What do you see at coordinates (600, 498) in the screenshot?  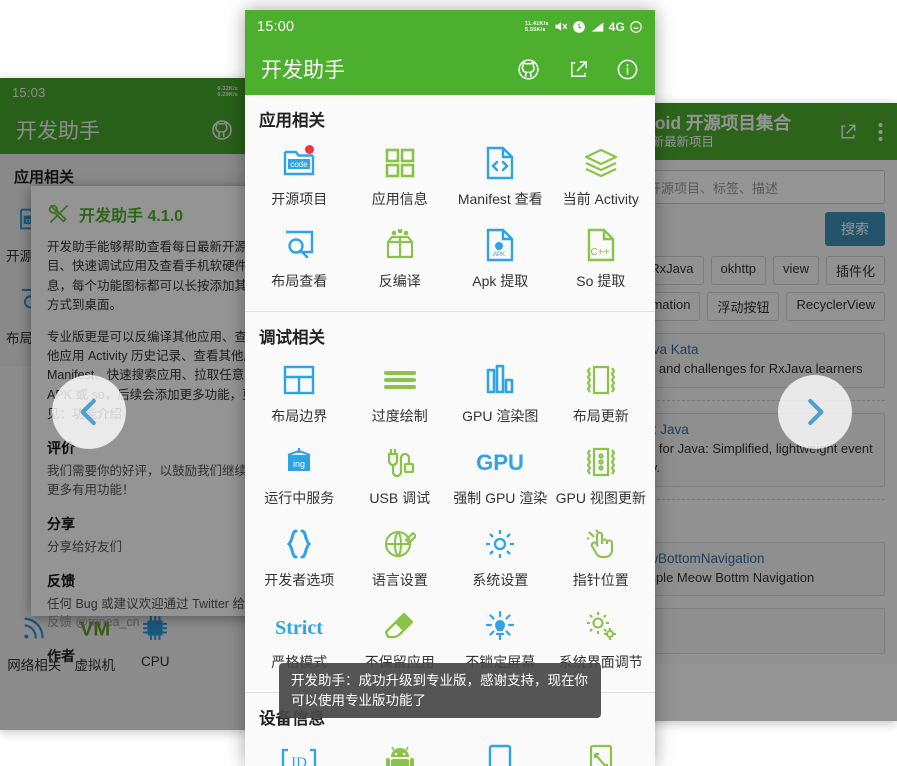 I see `grid-item-label: GPU 视图更新` at bounding box center [600, 498].